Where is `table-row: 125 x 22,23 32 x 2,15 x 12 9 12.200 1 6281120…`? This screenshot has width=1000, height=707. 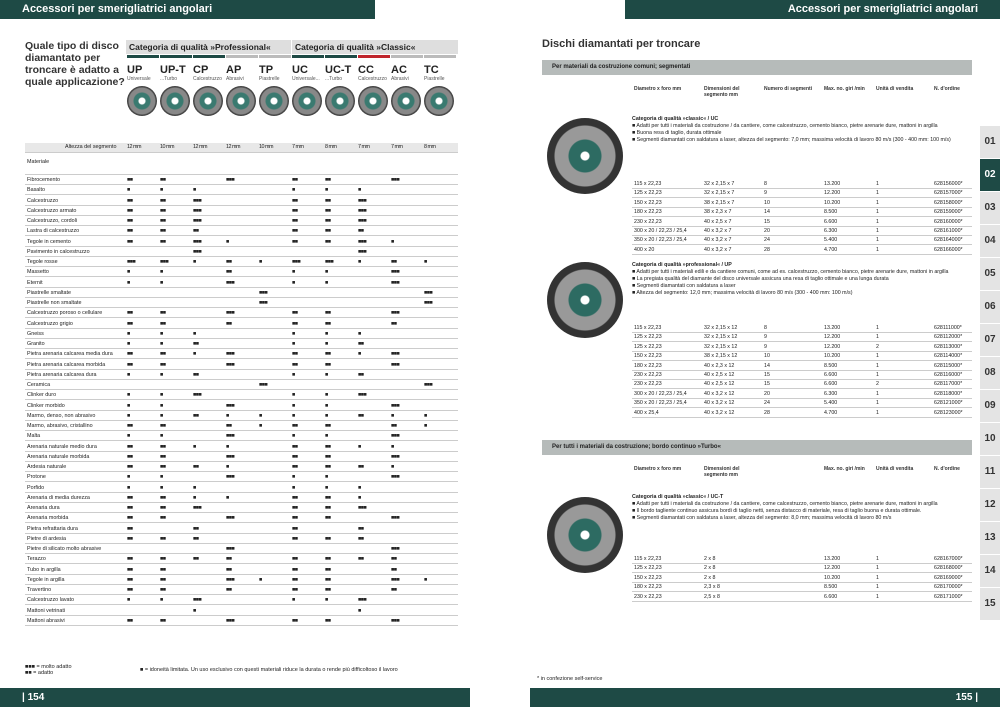 table-row: 125 x 22,23 32 x 2,15 x 12 9 12.200 1 6281120… is located at coordinates (802, 338).